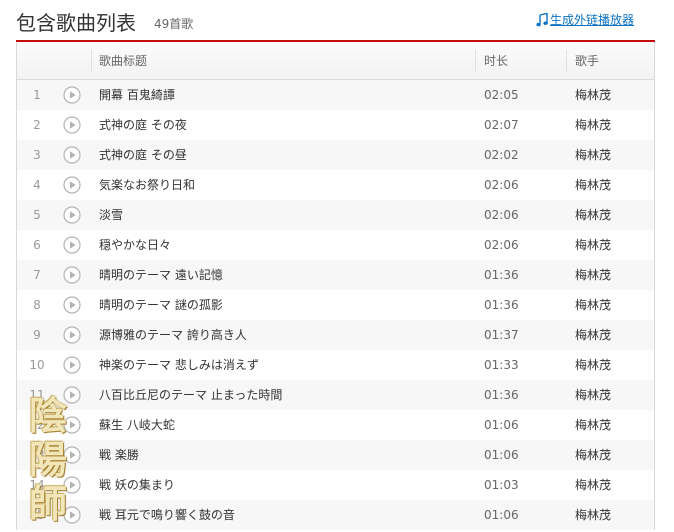 This screenshot has width=674, height=532. I want to click on external-link-label: 生成外链播放器, so click(592, 20).